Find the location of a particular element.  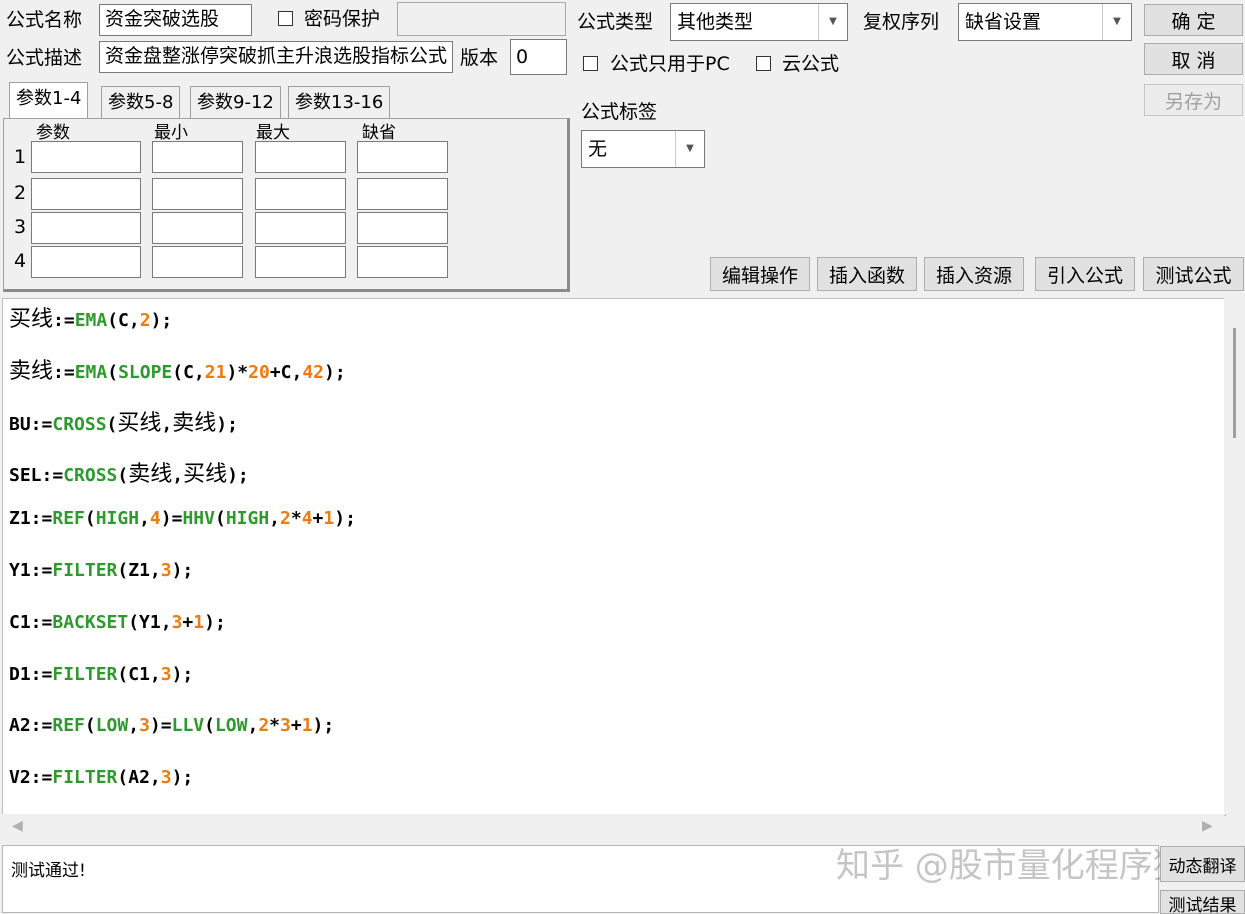

code-token: HHV is located at coordinates (198, 519).